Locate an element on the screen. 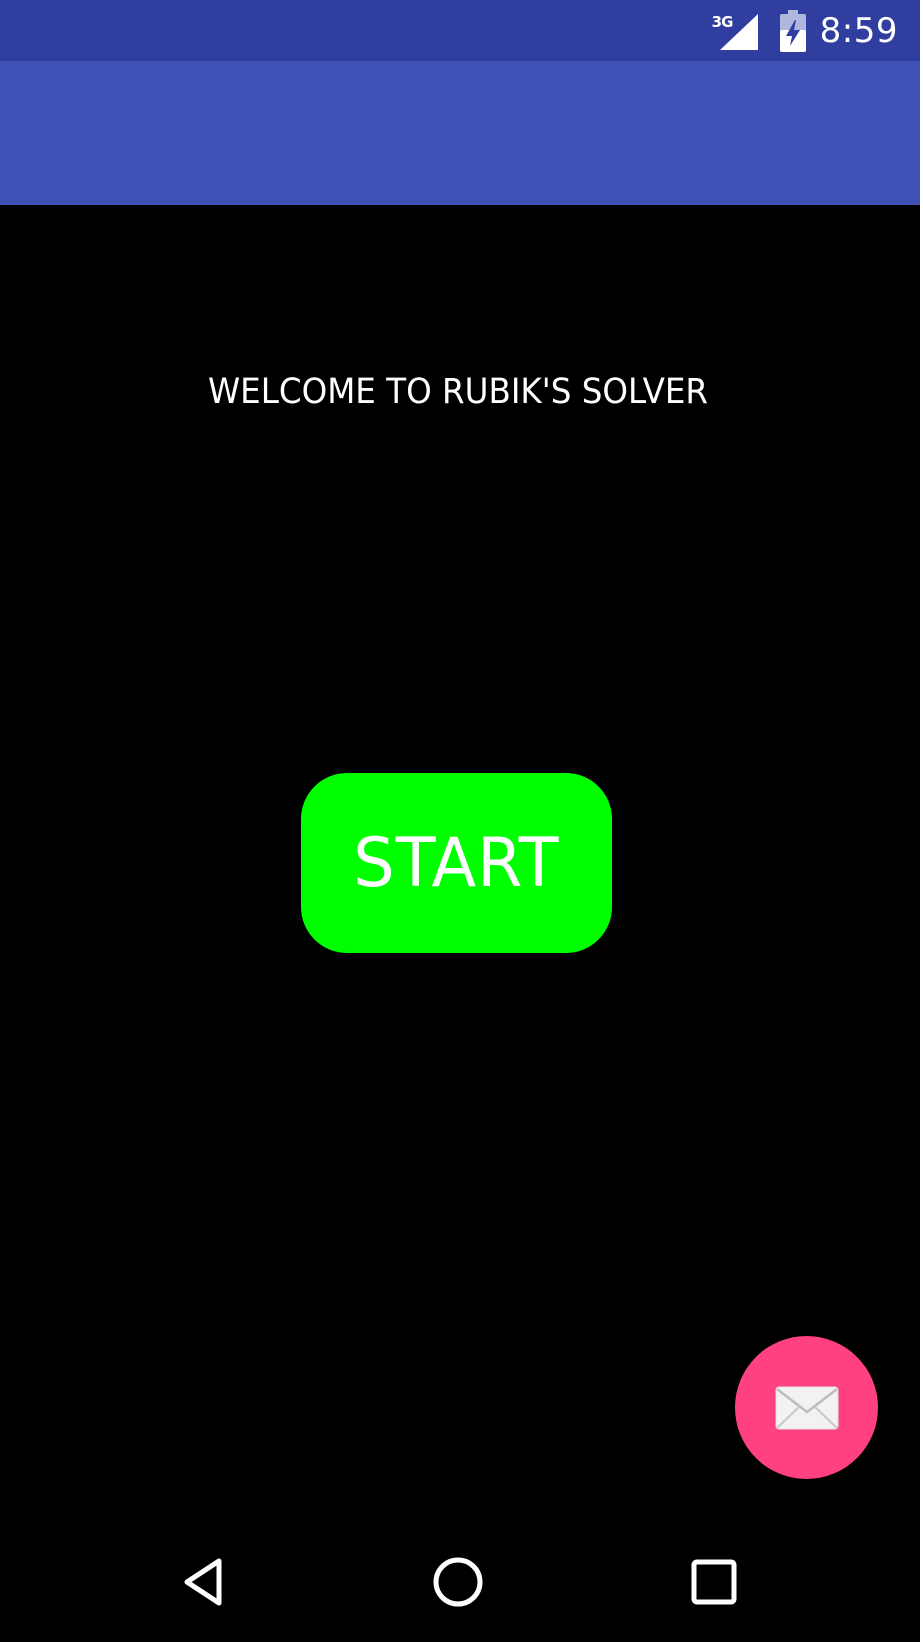 Image resolution: width=923 pixels, height=1642 pixels. start-button-label: START is located at coordinates (456, 863).